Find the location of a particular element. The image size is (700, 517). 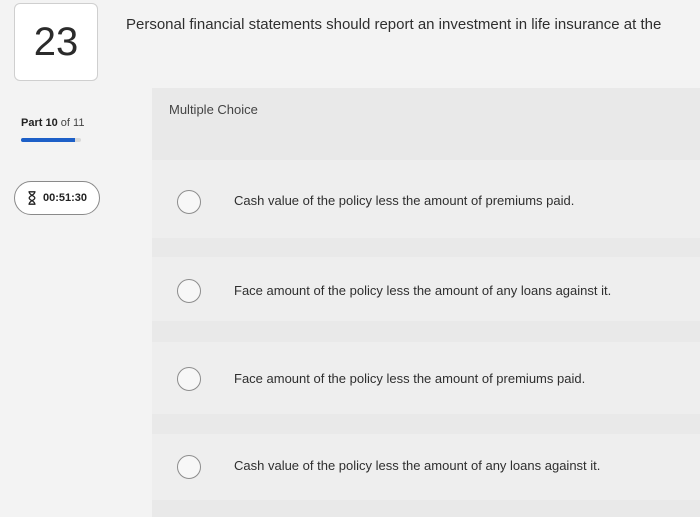

part-progress-fill is located at coordinates (48, 140).